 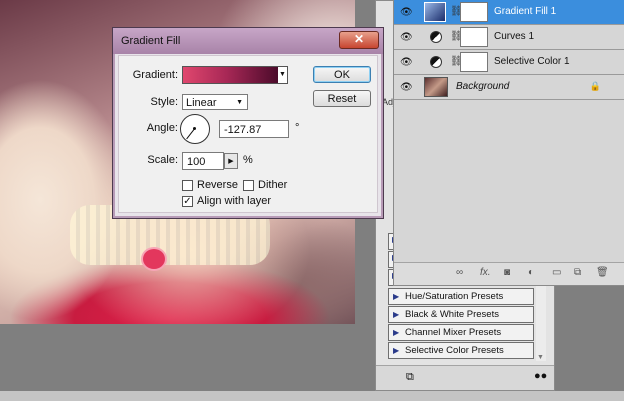 I want to click on angle-needle, so click(x=190, y=134).